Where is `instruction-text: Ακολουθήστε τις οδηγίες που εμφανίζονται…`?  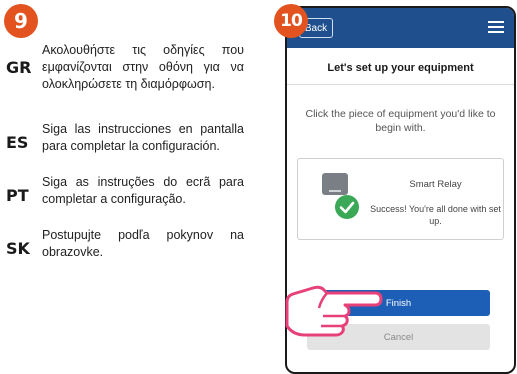
instruction-text: Ακολουθήστε τις οδηγίες που εμφανίζονται… is located at coordinates (143, 67).